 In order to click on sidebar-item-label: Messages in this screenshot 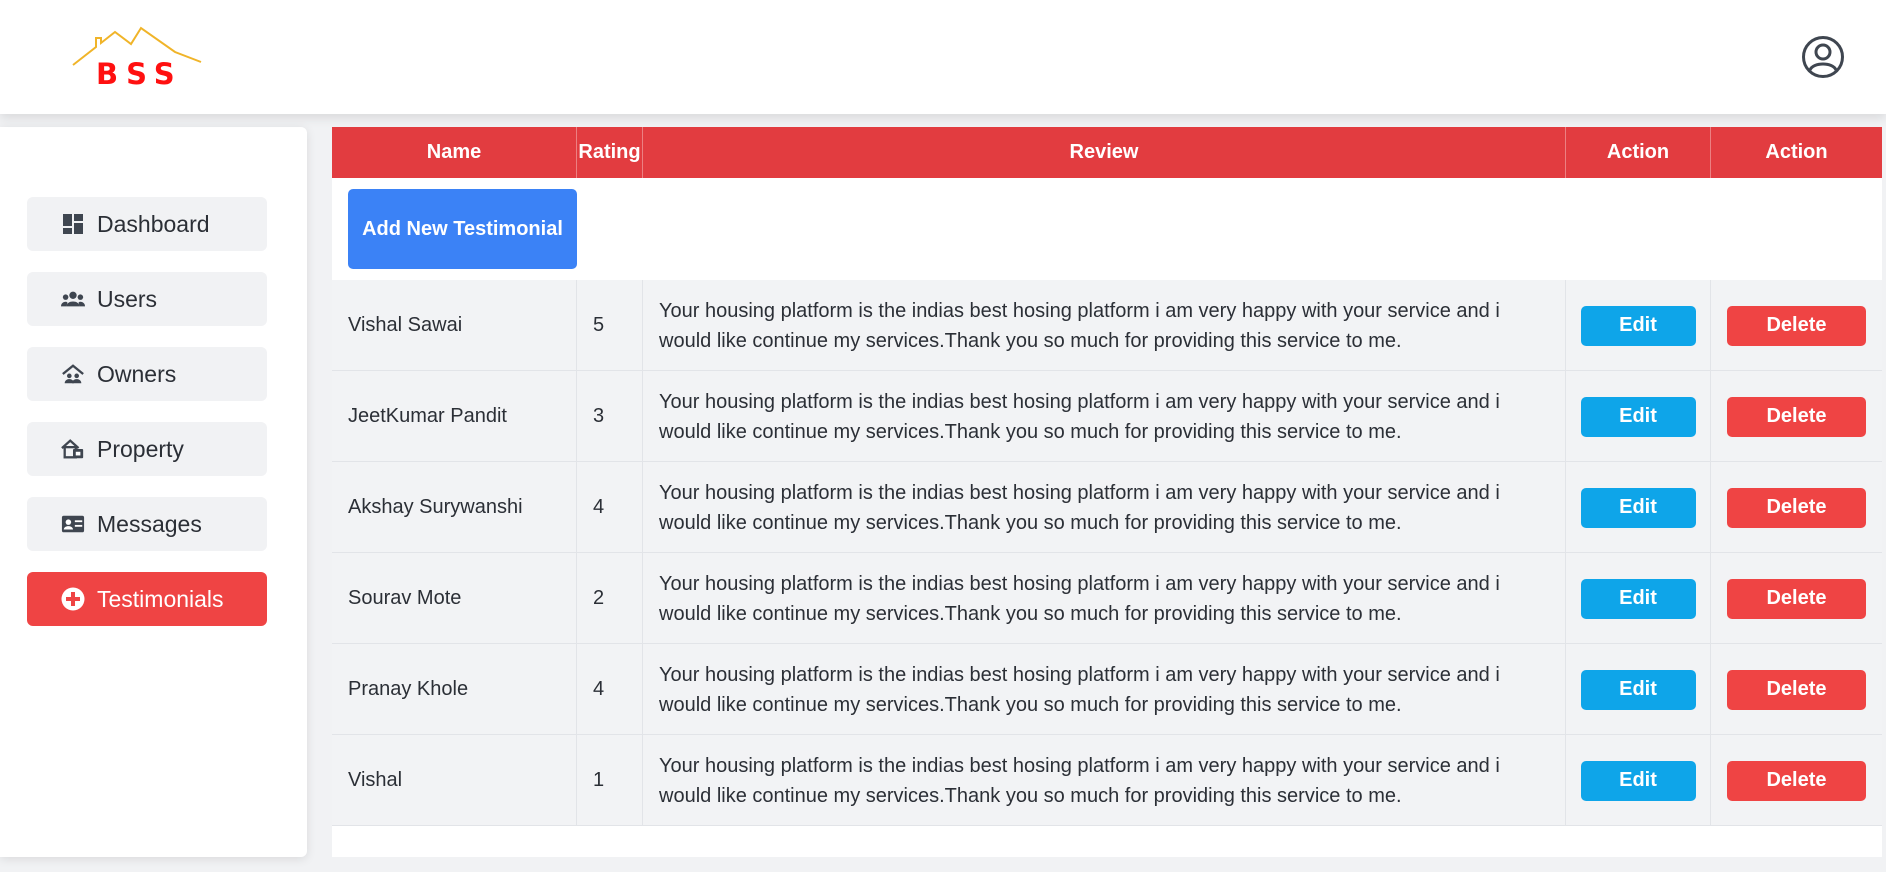, I will do `click(149, 523)`.